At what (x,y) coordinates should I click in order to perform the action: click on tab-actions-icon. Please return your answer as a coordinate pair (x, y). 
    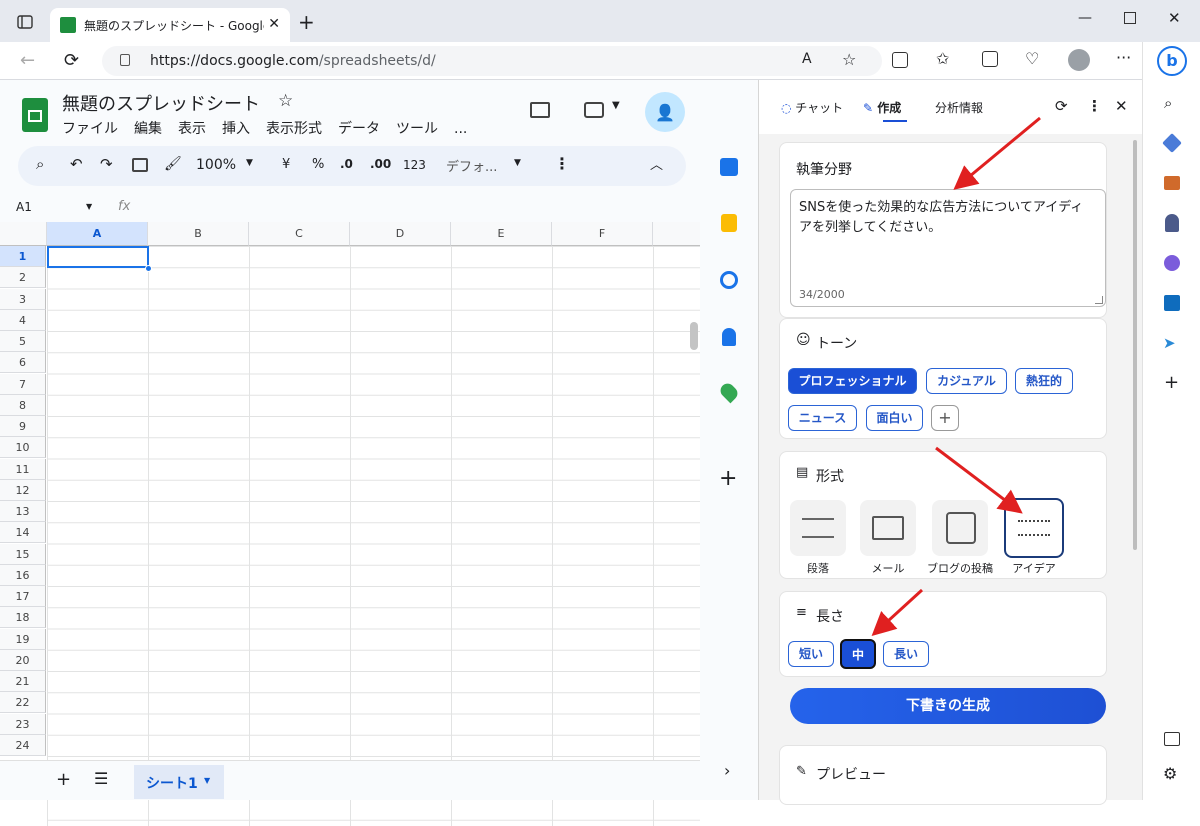
    Looking at the image, I should click on (25, 22).